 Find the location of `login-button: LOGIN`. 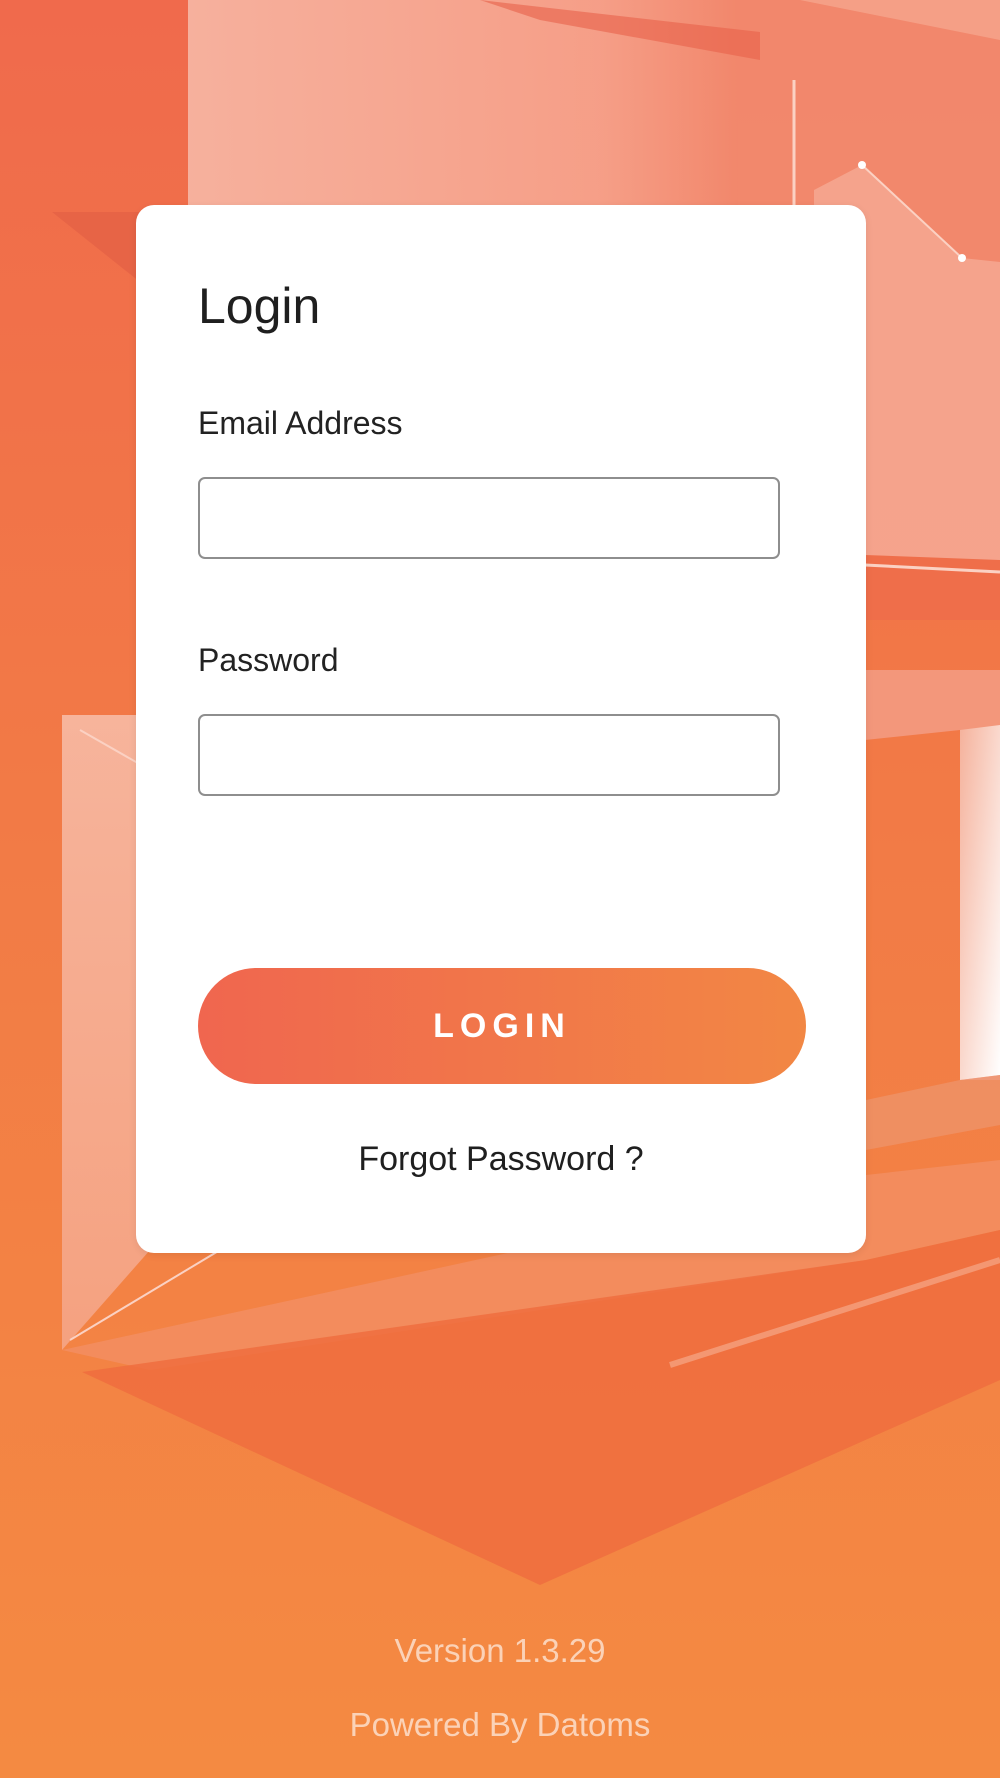

login-button: LOGIN is located at coordinates (502, 1026).